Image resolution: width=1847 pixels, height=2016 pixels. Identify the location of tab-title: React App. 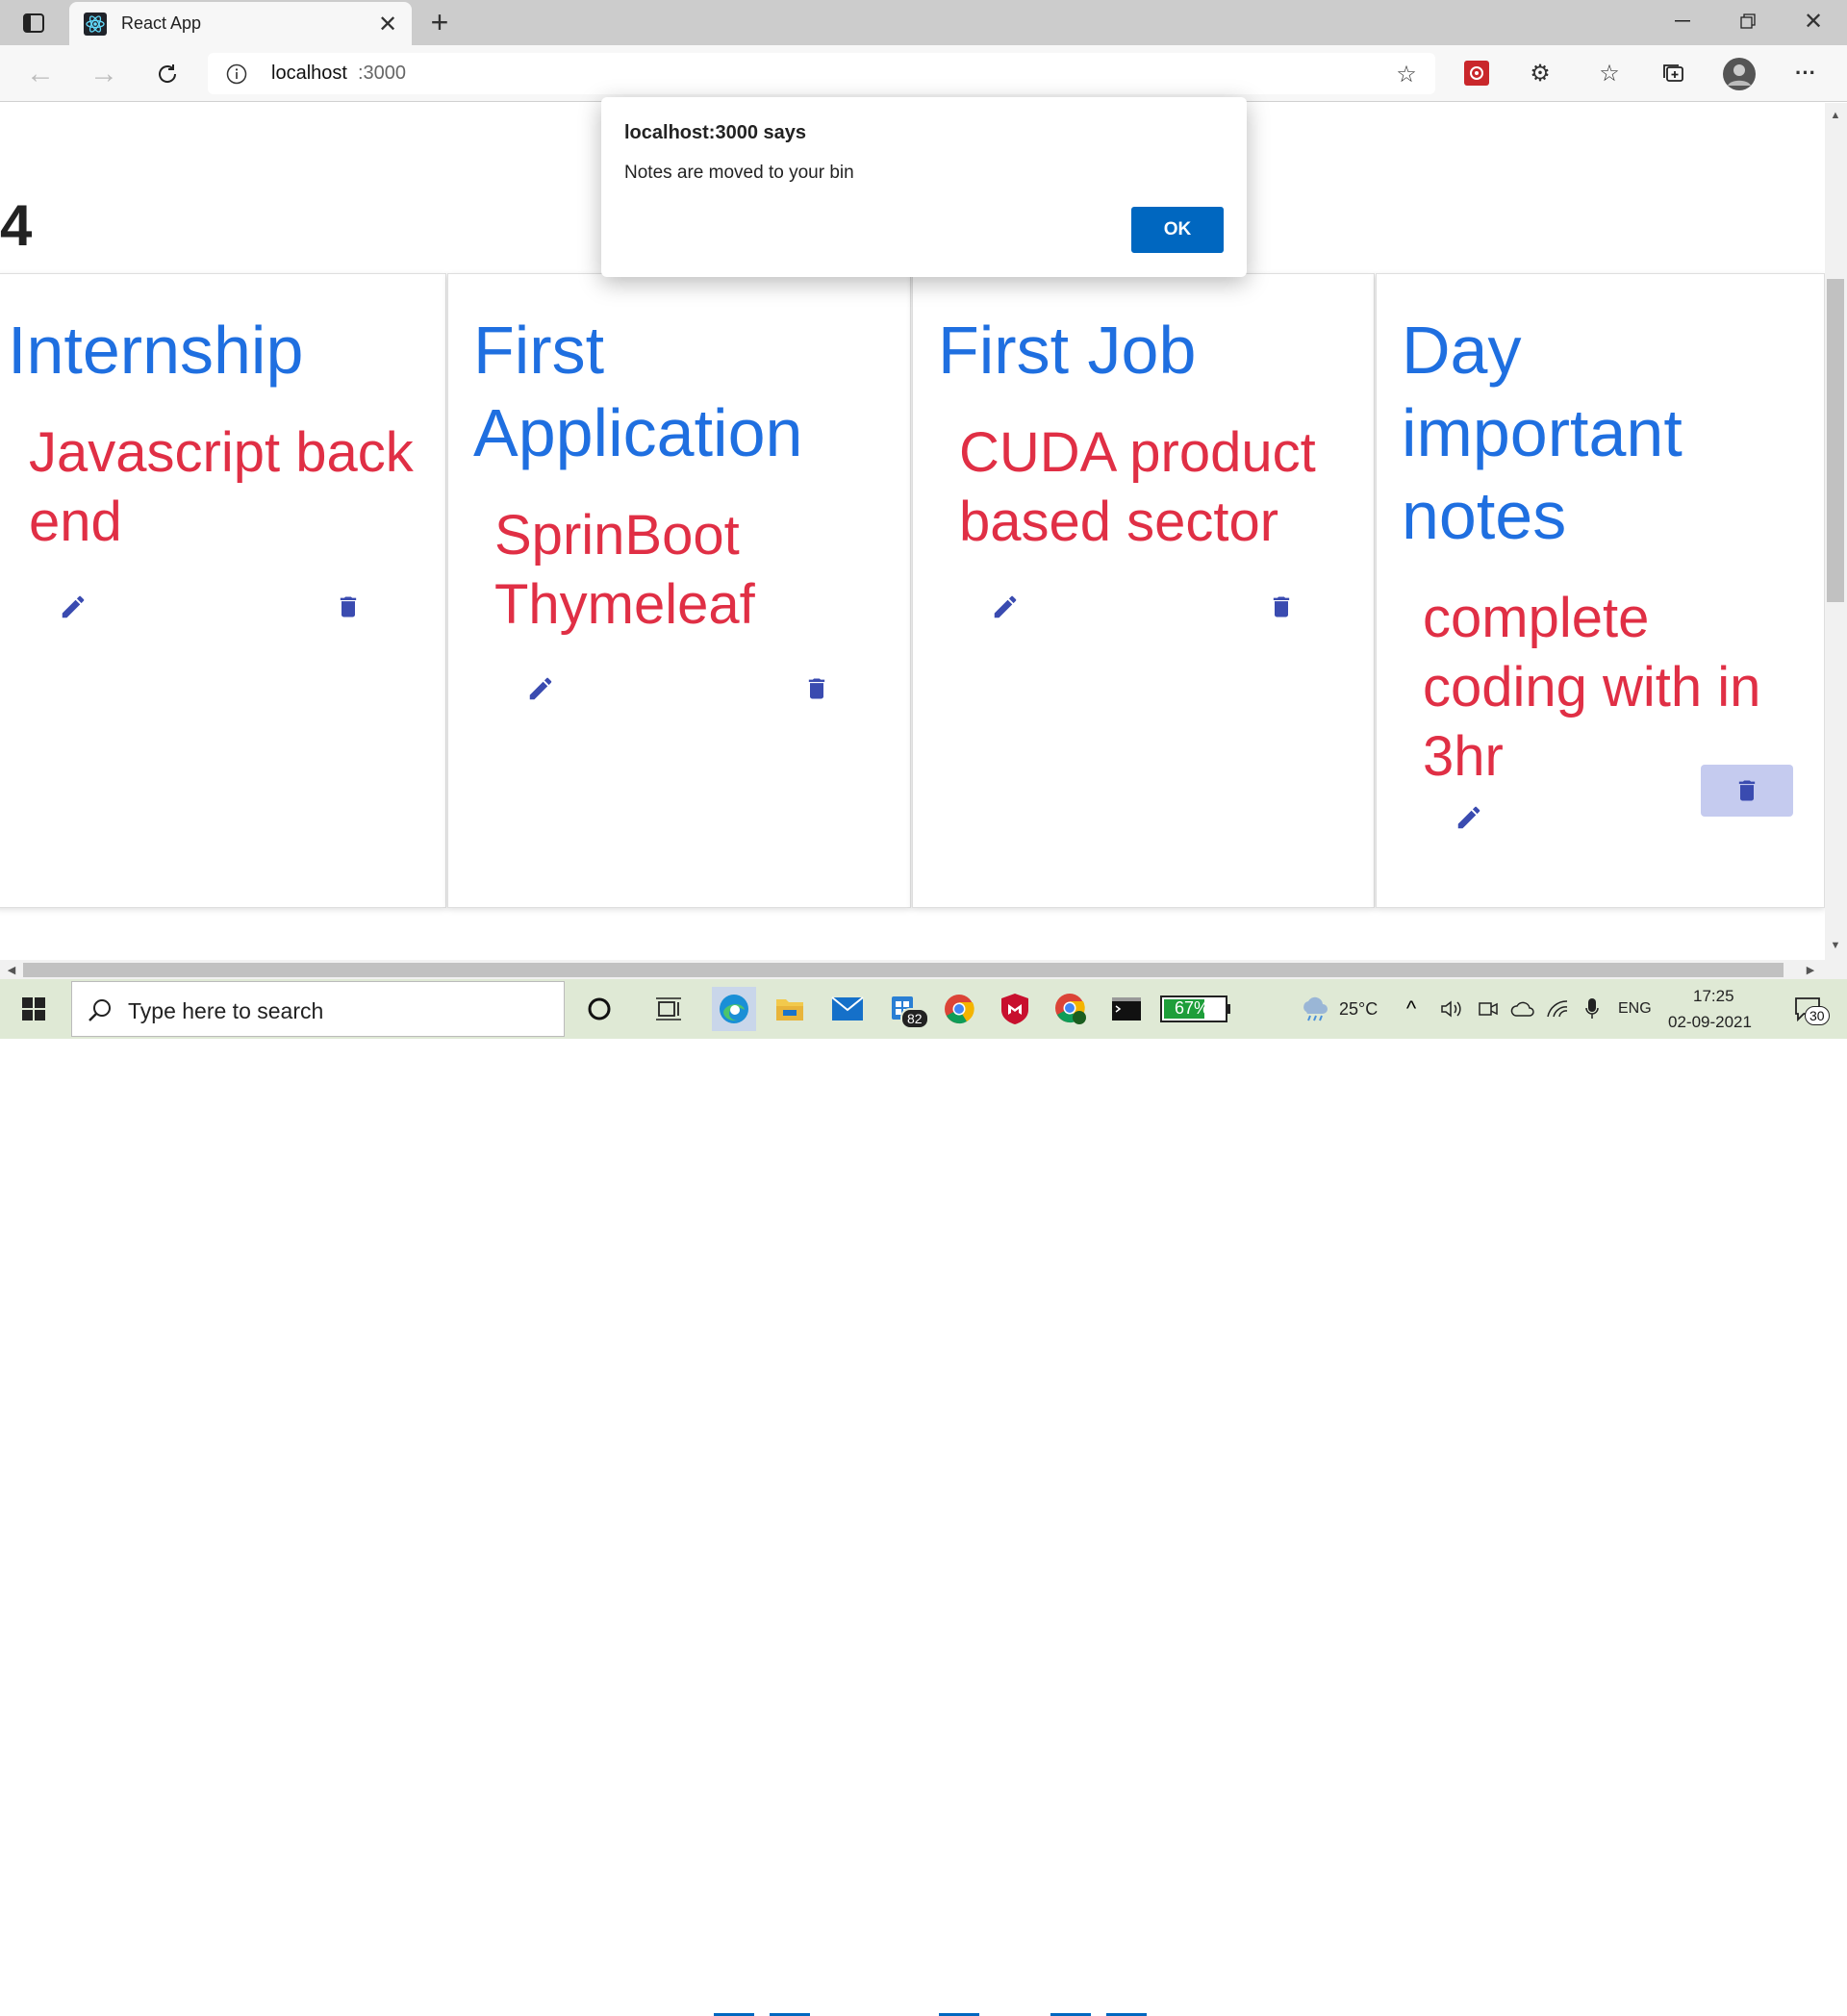
(162, 23).